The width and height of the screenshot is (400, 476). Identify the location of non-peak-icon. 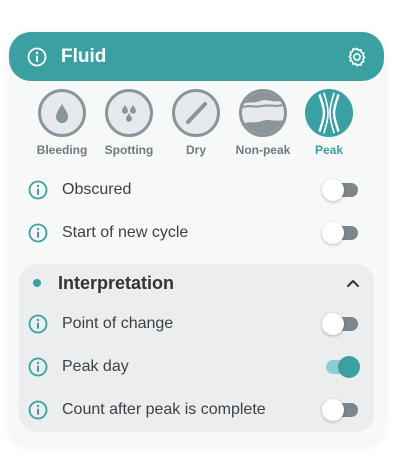
(263, 113).